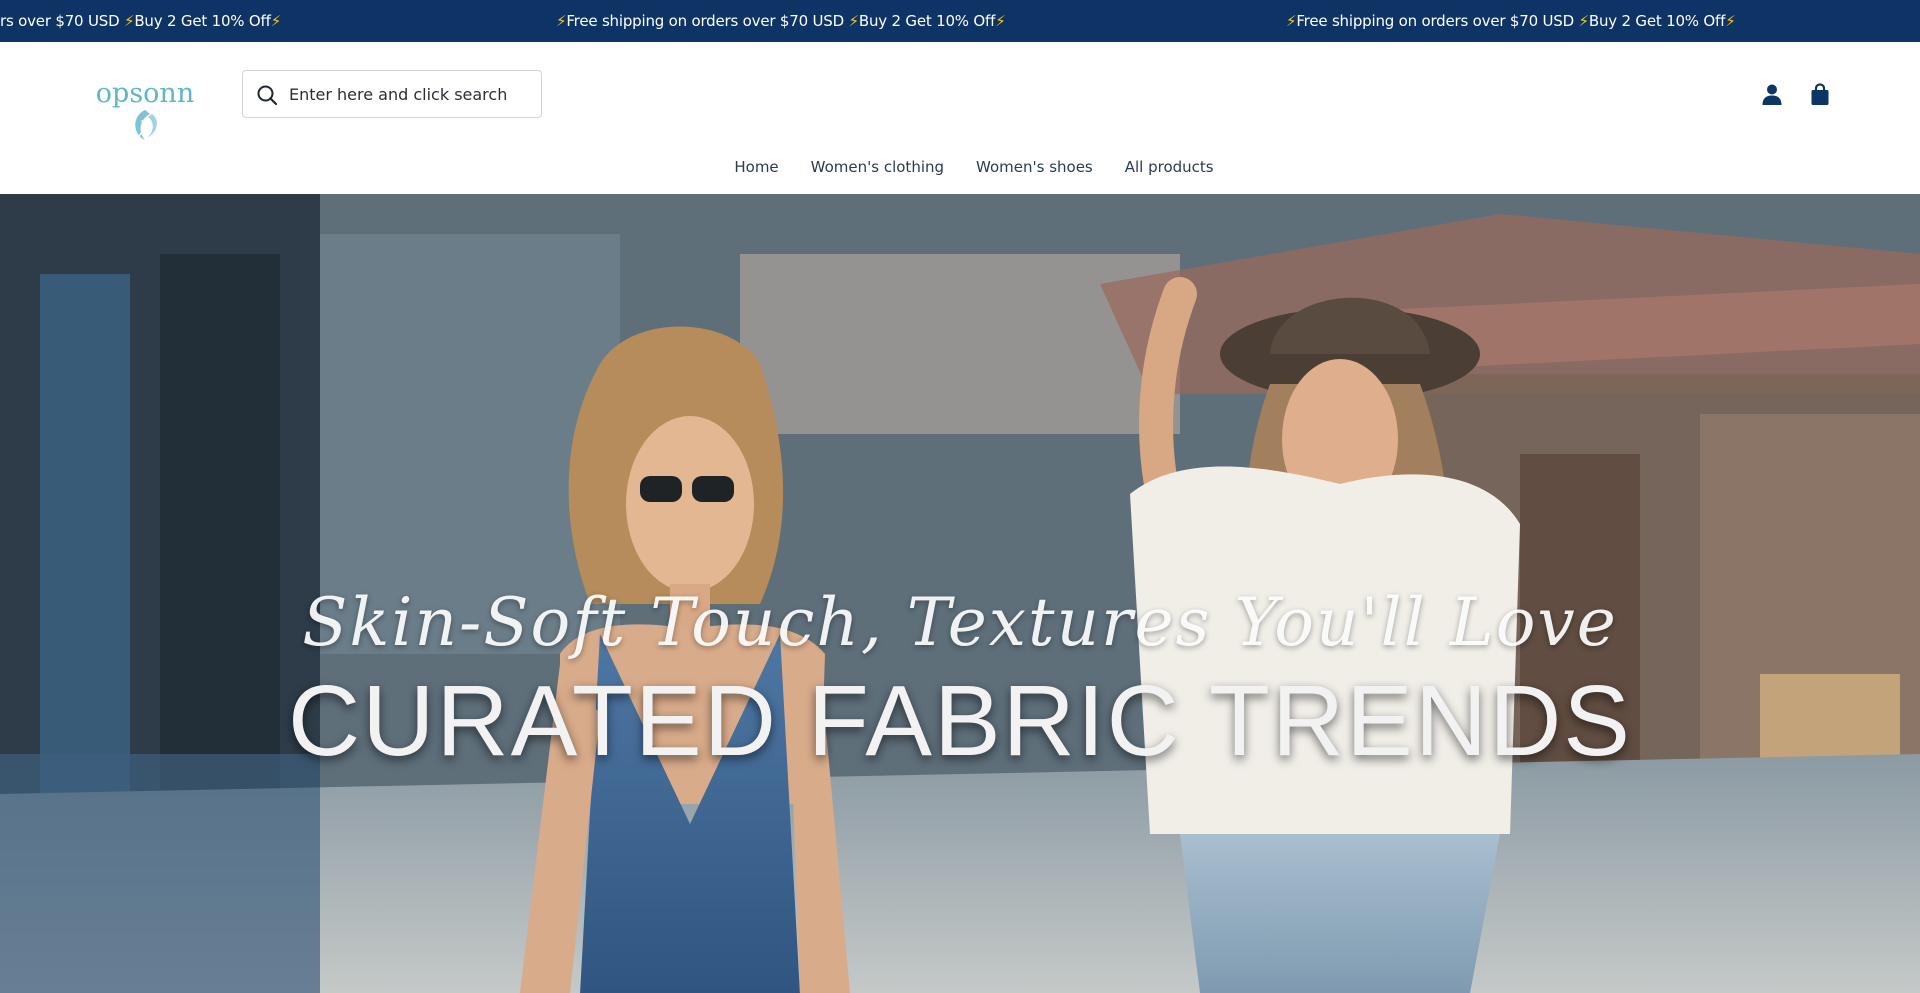  I want to click on shopping-bag-icon, so click(1820, 94).